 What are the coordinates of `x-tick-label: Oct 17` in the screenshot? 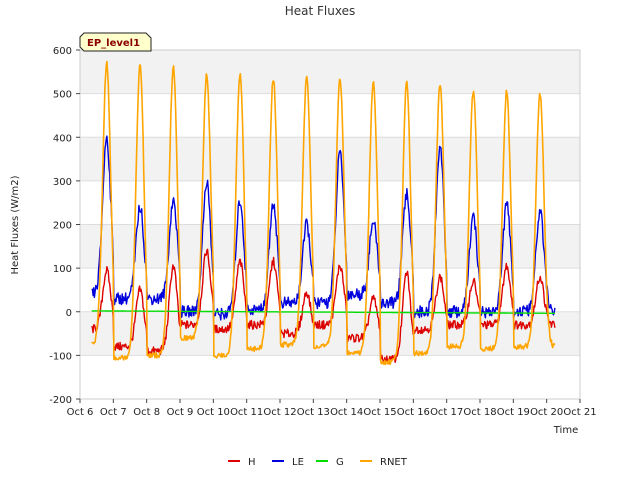 It's located at (446, 412).